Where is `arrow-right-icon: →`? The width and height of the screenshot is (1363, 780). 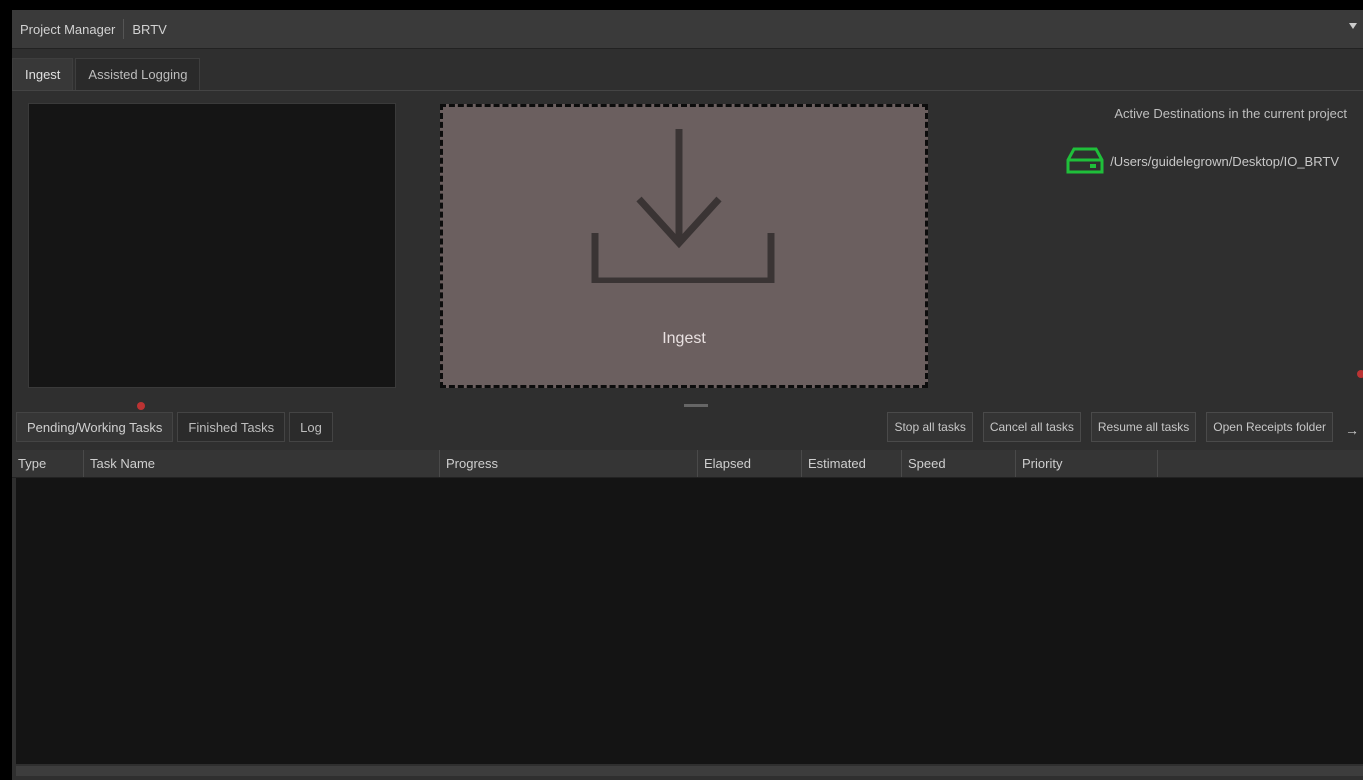 arrow-right-icon: → is located at coordinates (1352, 430).